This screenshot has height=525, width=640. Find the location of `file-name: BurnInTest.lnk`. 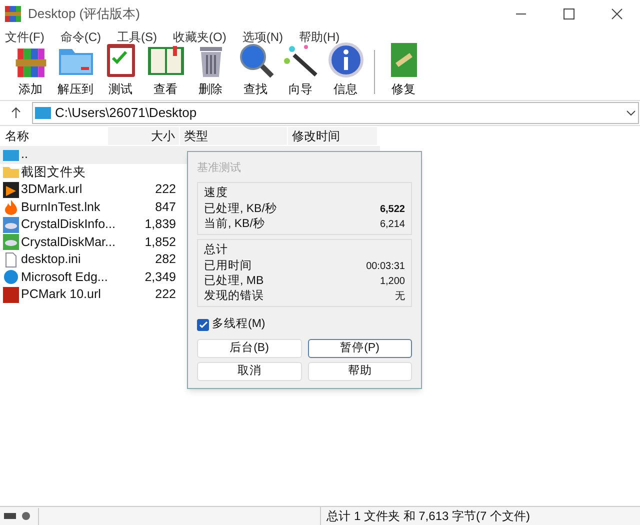

file-name: BurnInTest.lnk is located at coordinates (60, 207).